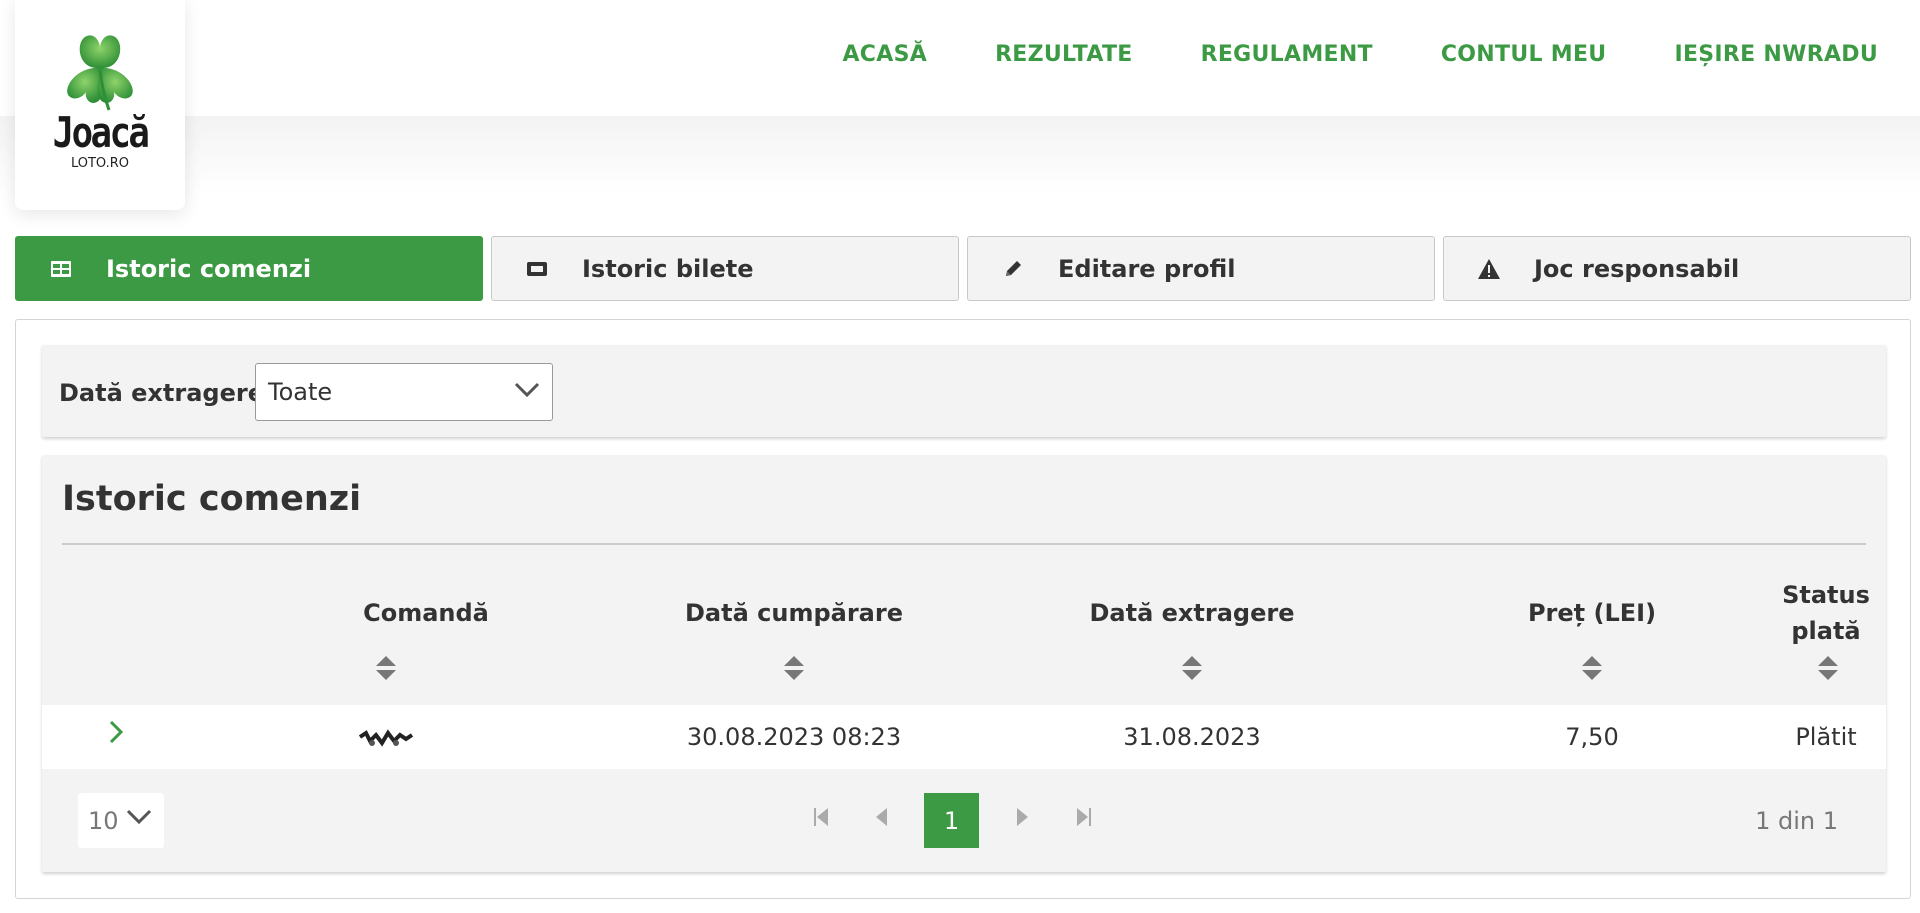 This screenshot has height=913, width=1920. What do you see at coordinates (964, 737) in the screenshot?
I see `table-row: 30.08.2023 08:23 31.08.2023 7,50 Plătit` at bounding box center [964, 737].